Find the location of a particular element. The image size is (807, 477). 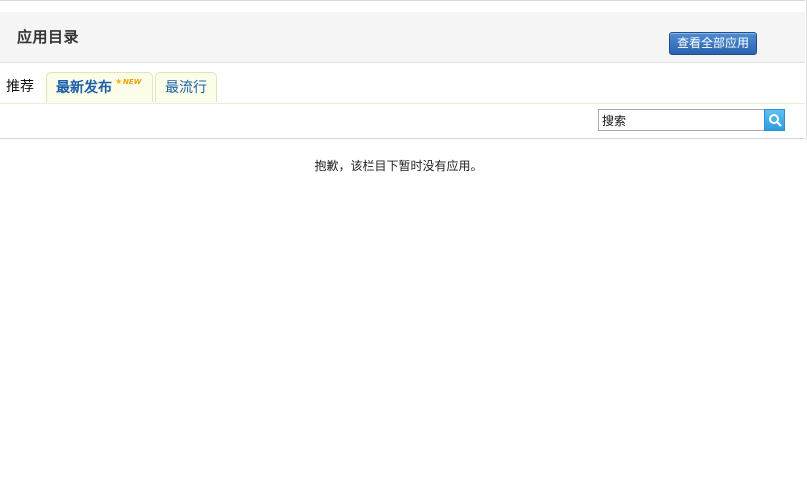

catalog-header: 应用目录 查看全部应用 is located at coordinates (402, 37).